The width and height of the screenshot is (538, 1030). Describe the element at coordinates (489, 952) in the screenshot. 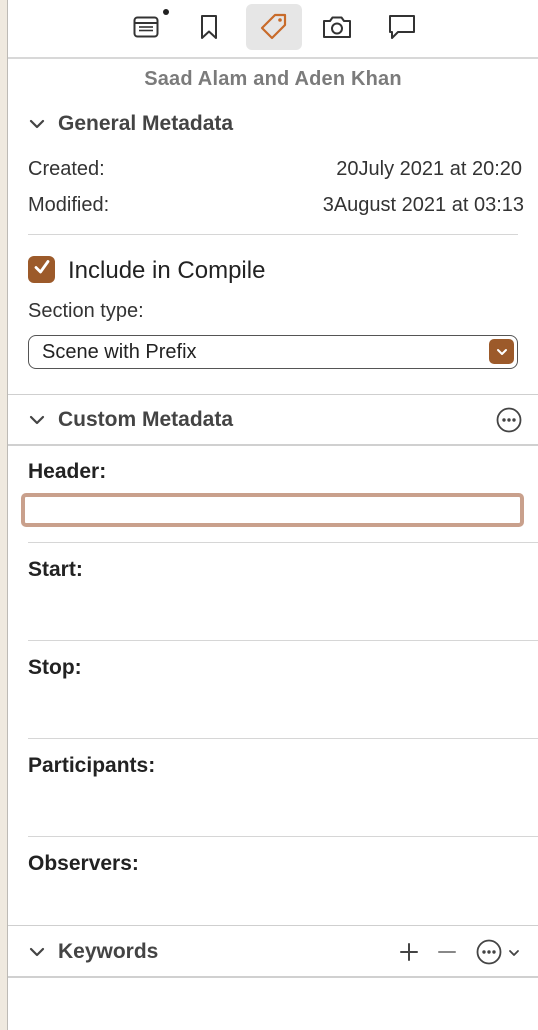

I see `keywords-options-icon` at that location.